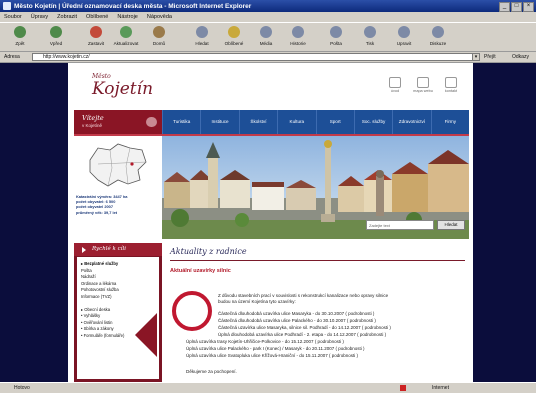 The width and height of the screenshot is (536, 393). I want to click on menu-file: Soubor, so click(13, 17).